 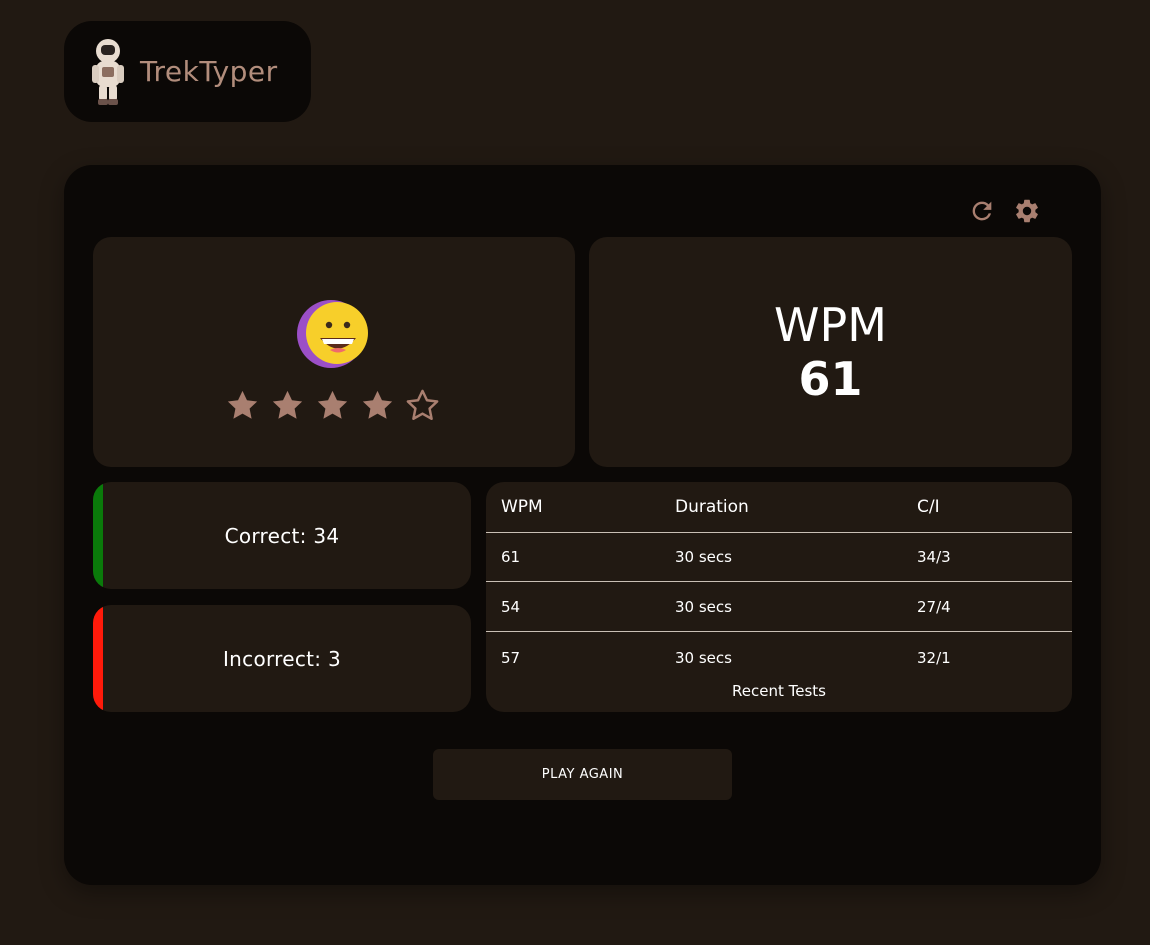 I want to click on grinning-face-emoji-icon, so click(x=332, y=334).